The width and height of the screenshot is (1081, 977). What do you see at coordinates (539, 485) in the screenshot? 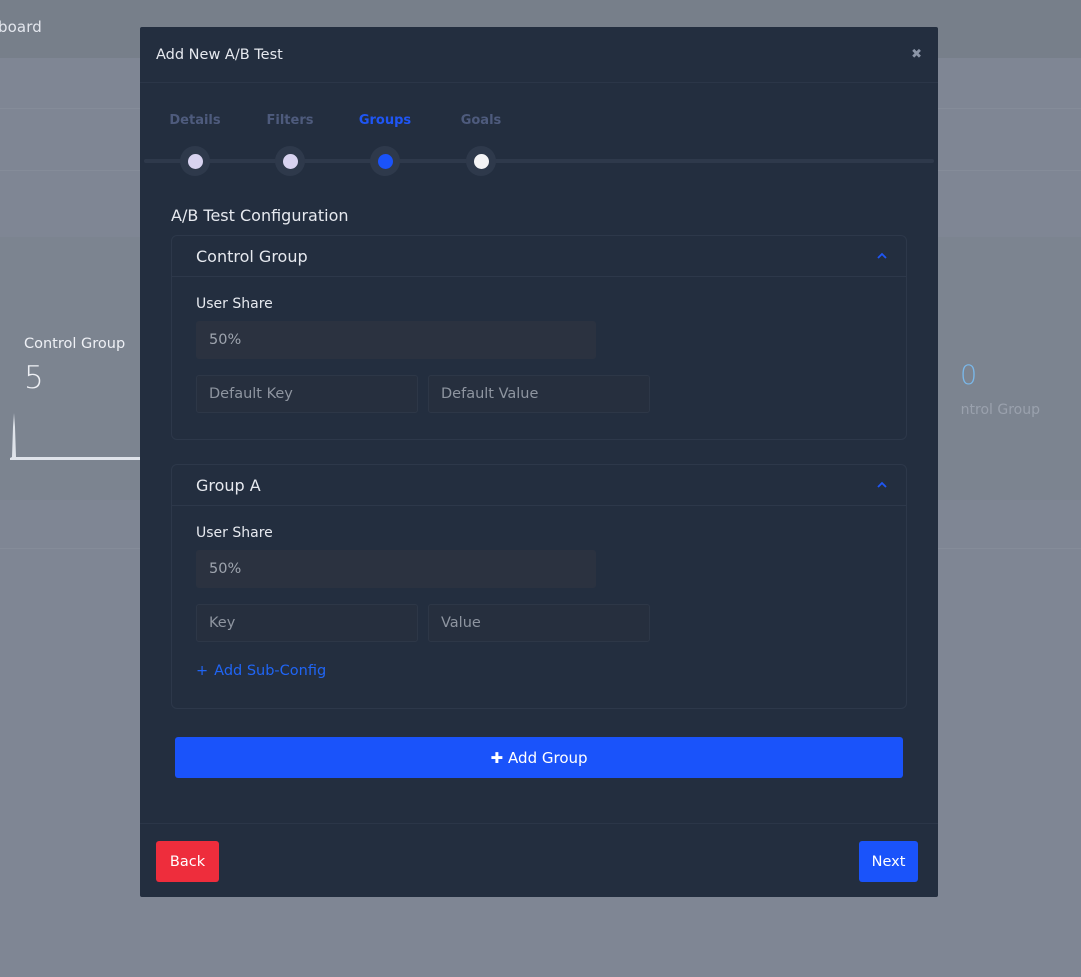
I see `group-card-header: Group A` at bounding box center [539, 485].